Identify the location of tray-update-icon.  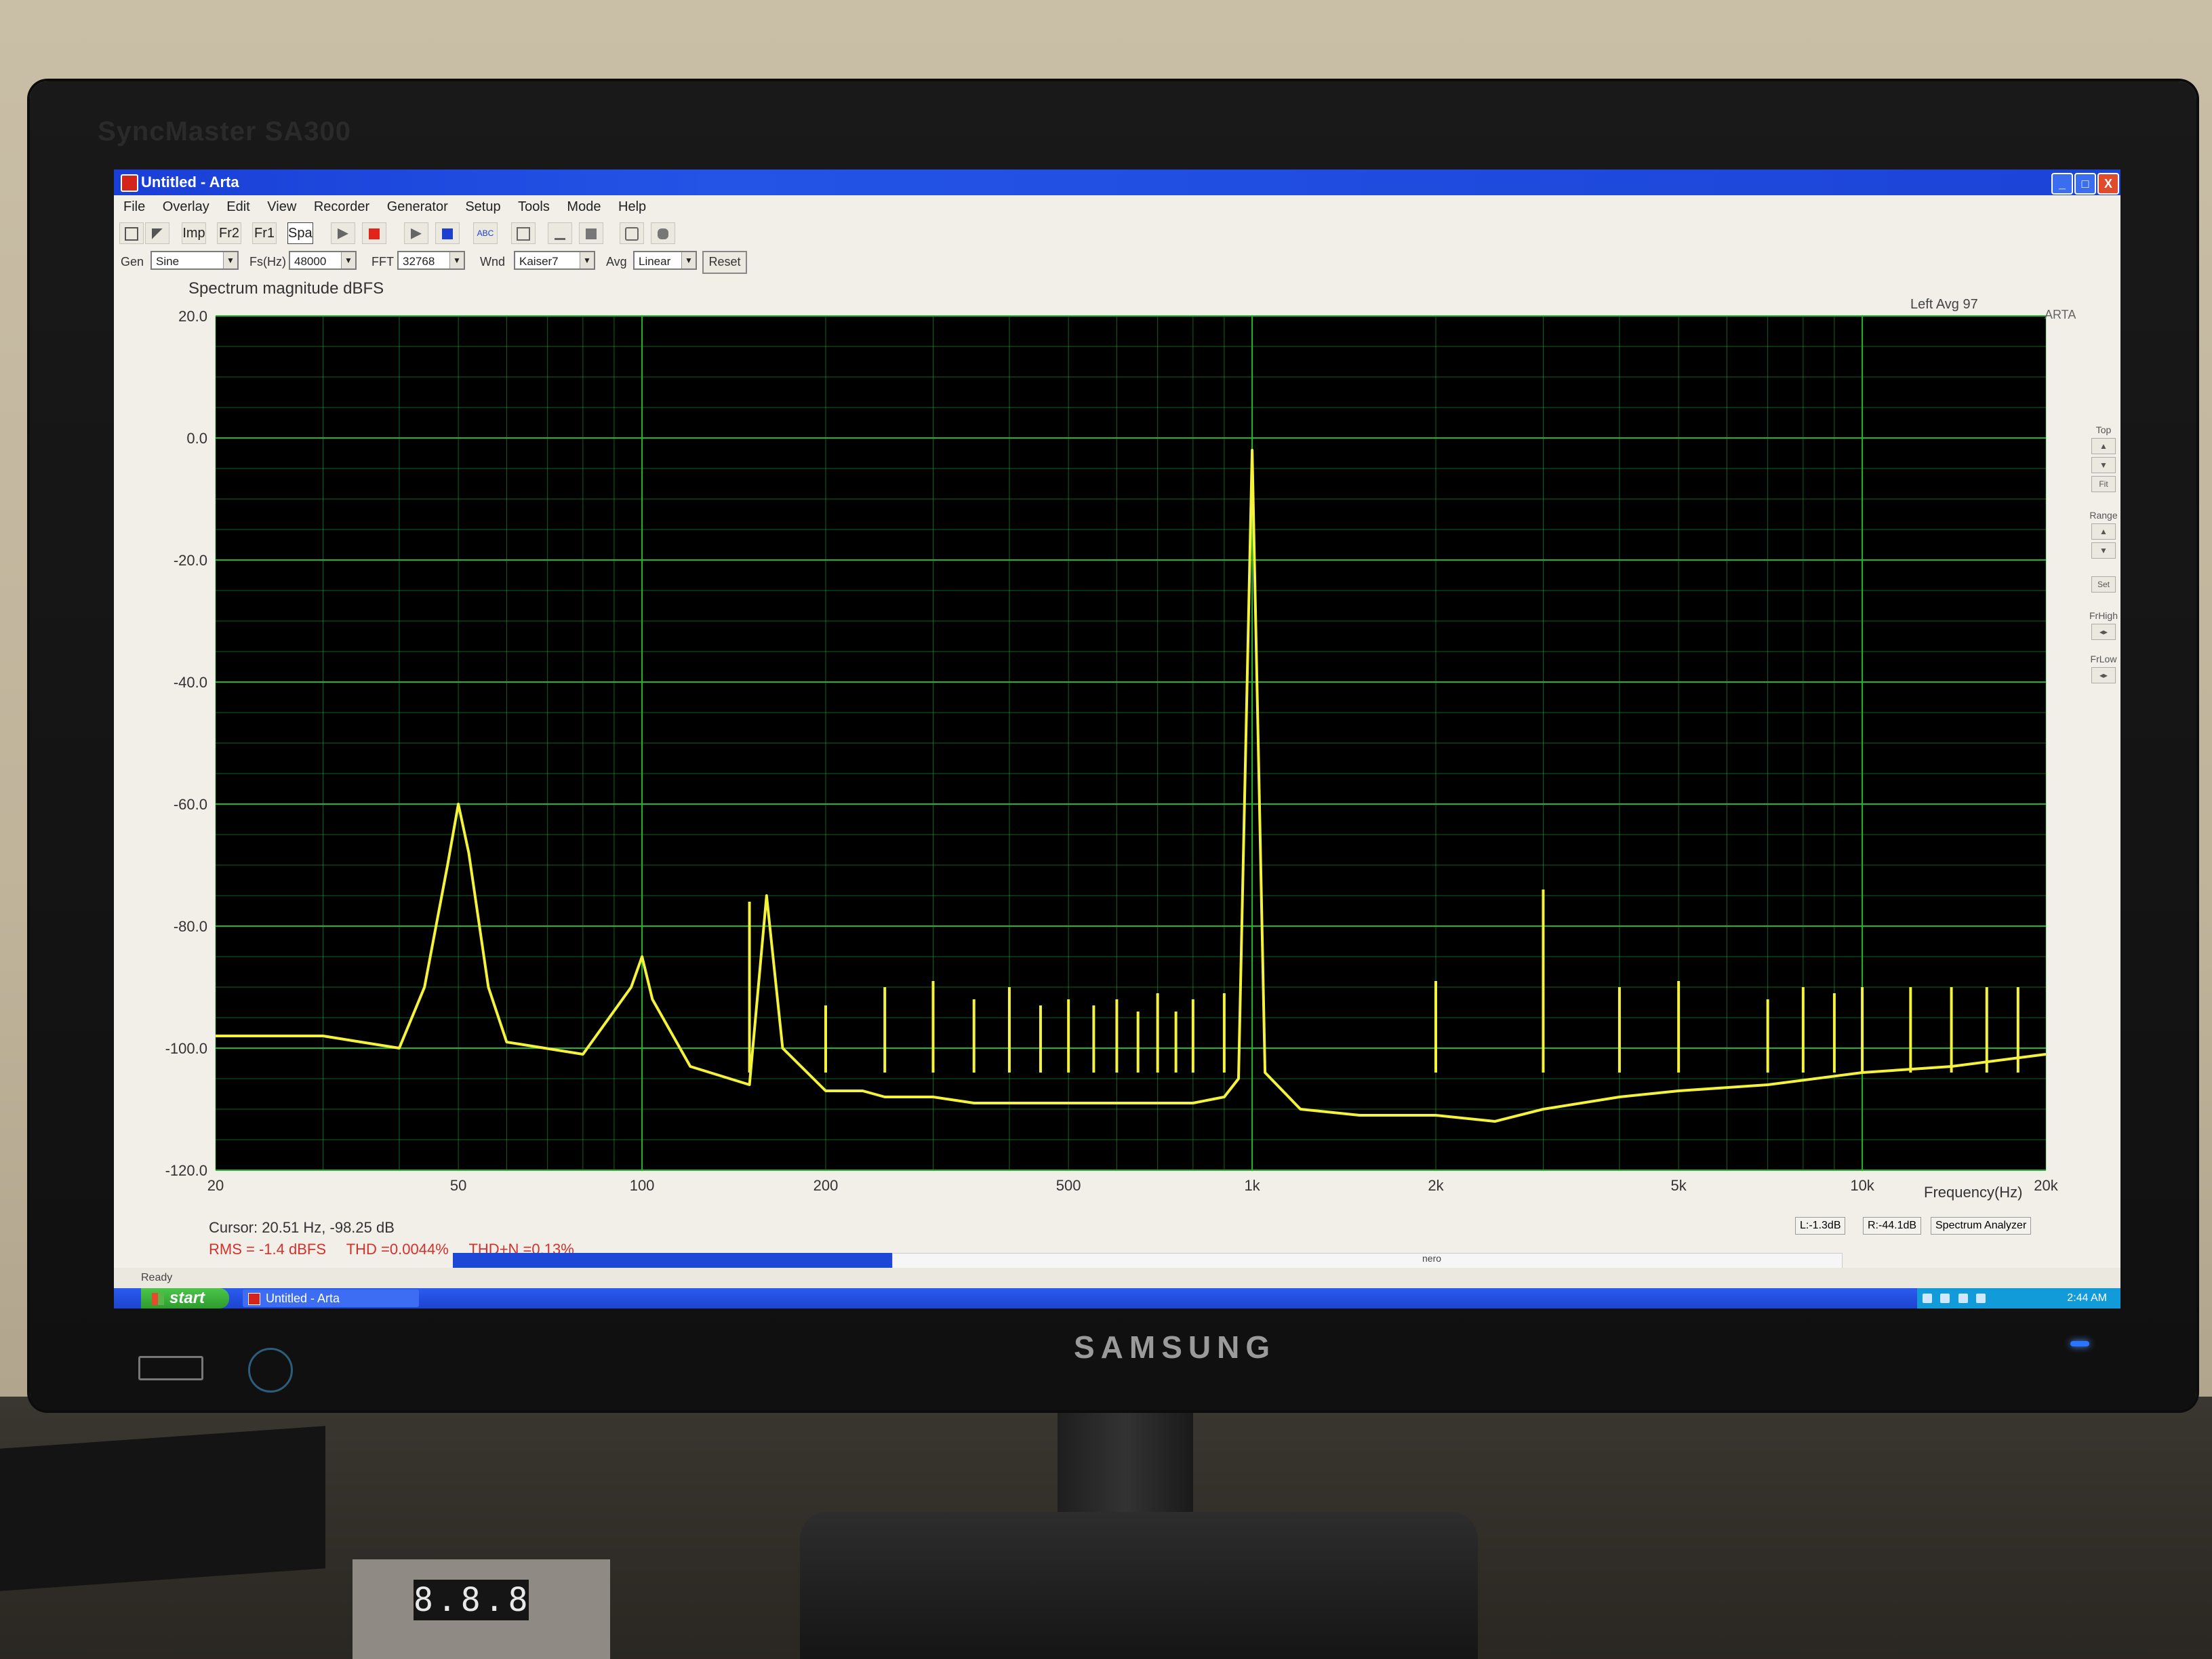
(1981, 1298).